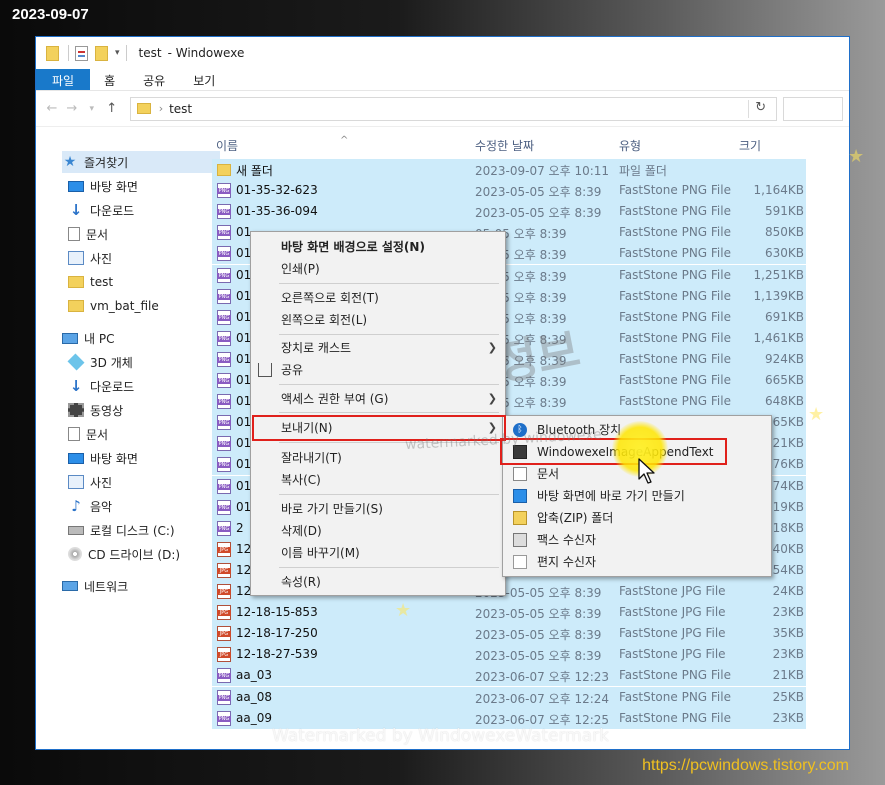  I want to click on nav-item-music: ♪ 음악, so click(147, 506).